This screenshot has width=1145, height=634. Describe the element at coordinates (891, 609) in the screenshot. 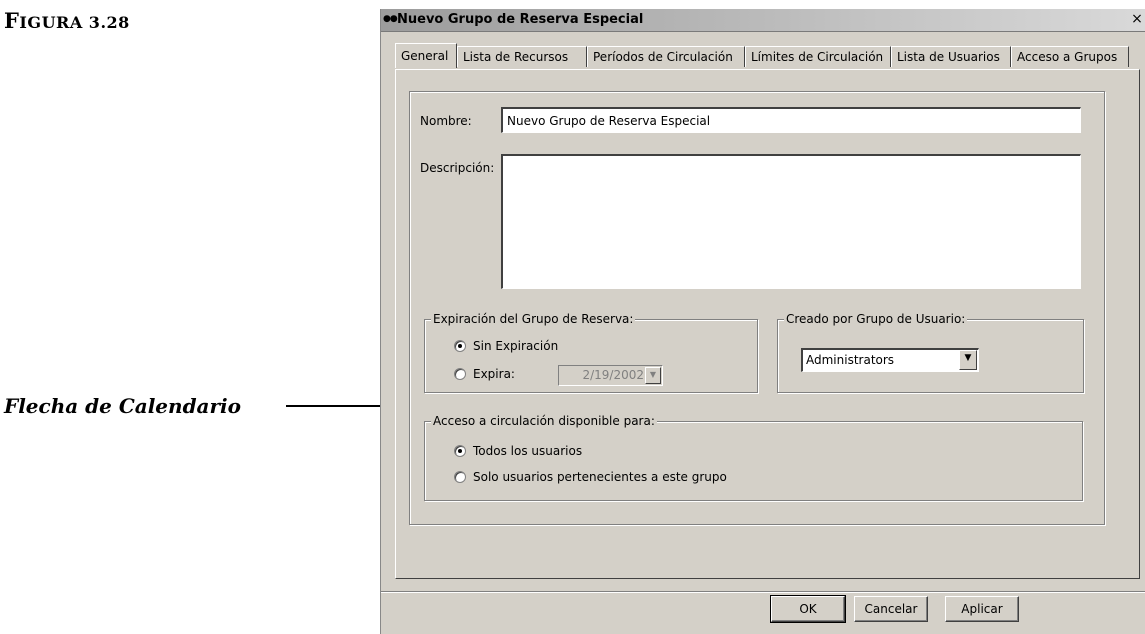

I see `cancel-button: Cancelar` at that location.